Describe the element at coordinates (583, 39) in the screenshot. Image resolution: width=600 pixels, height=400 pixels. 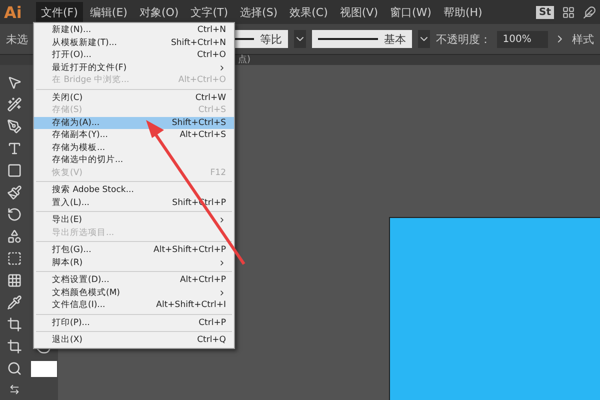
I see `style-label: 样式` at that location.